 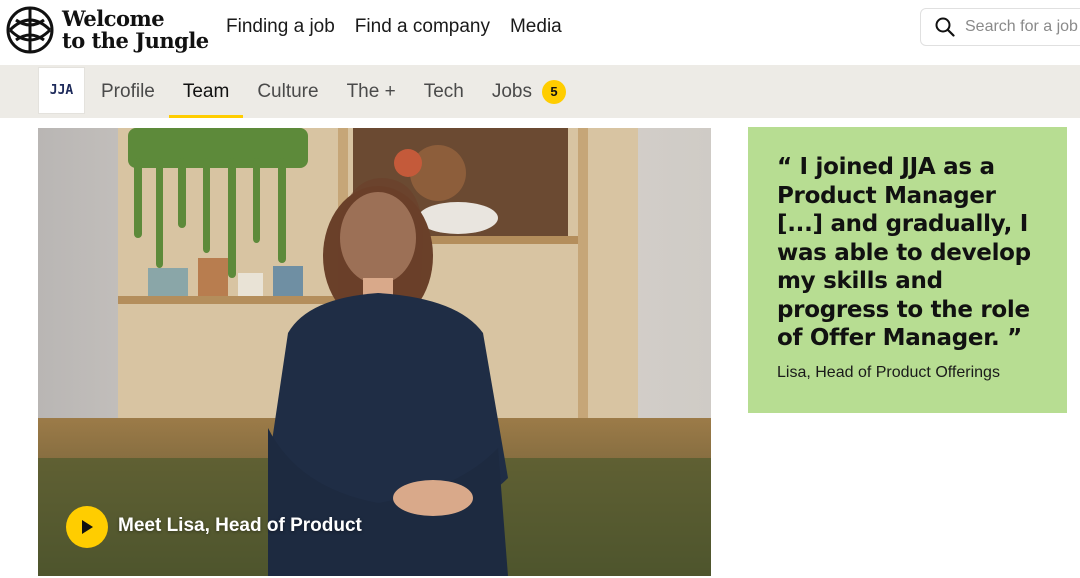 What do you see at coordinates (945, 27) in the screenshot?
I see `search-icon` at bounding box center [945, 27].